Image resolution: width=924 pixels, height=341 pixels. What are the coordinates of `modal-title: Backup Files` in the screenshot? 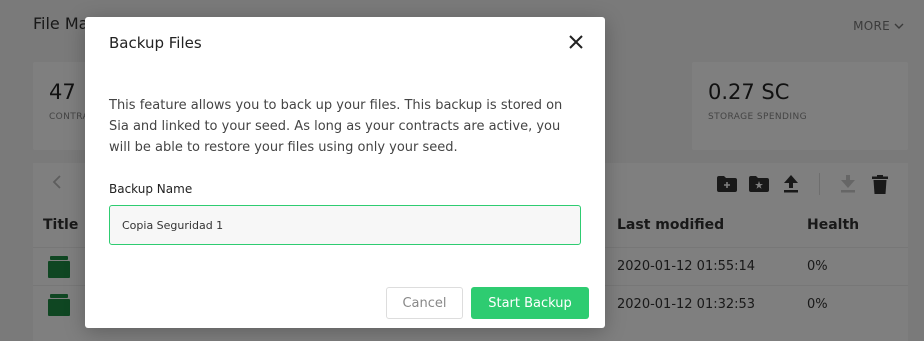 It's located at (155, 43).